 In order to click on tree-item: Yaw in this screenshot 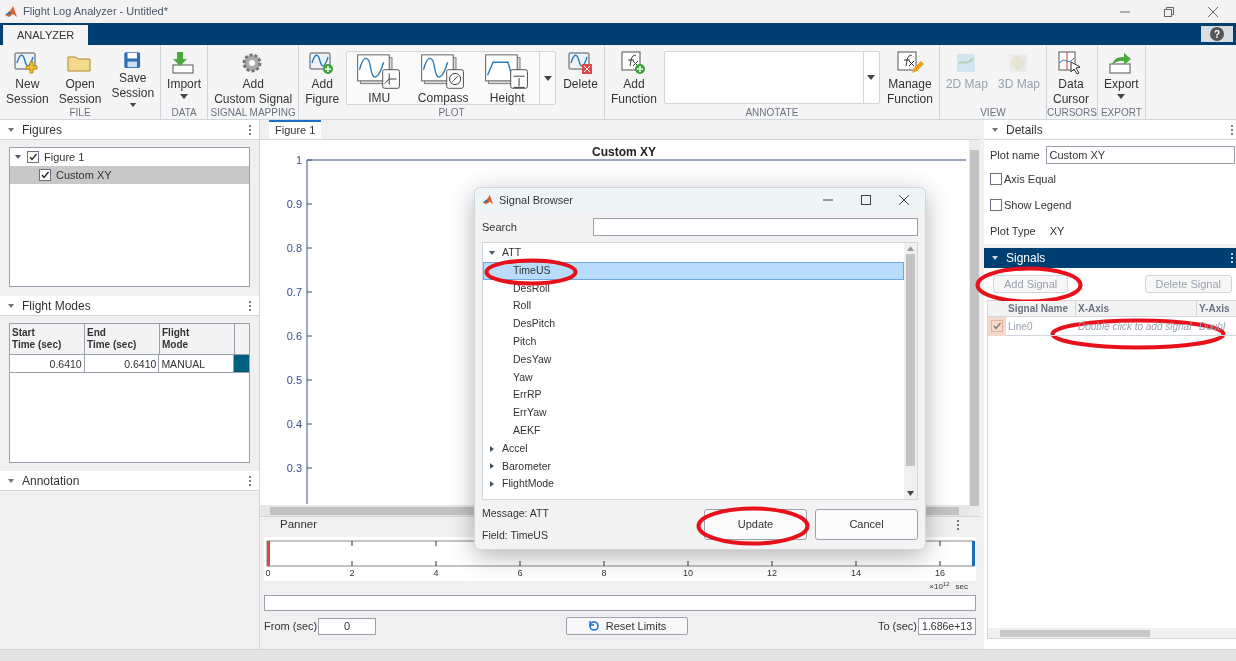, I will do `click(693, 377)`.